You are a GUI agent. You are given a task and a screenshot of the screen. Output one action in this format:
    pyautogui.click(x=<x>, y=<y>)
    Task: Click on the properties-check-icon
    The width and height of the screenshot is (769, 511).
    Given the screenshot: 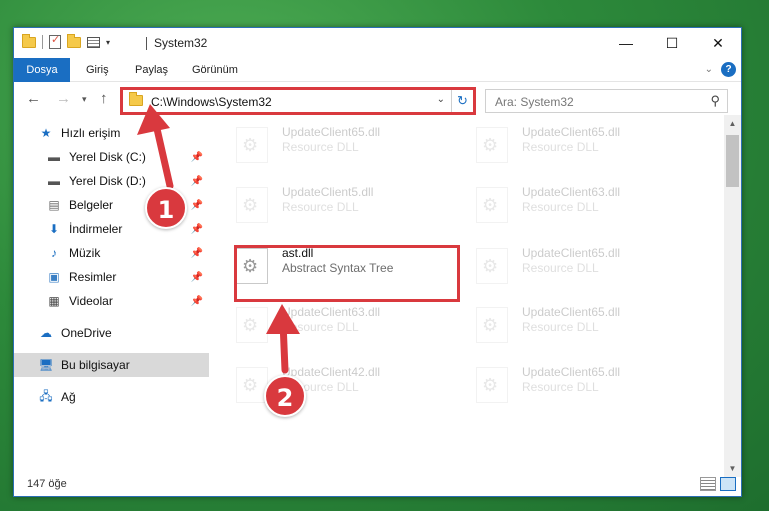 What is the action you would take?
    pyautogui.click(x=55, y=41)
    